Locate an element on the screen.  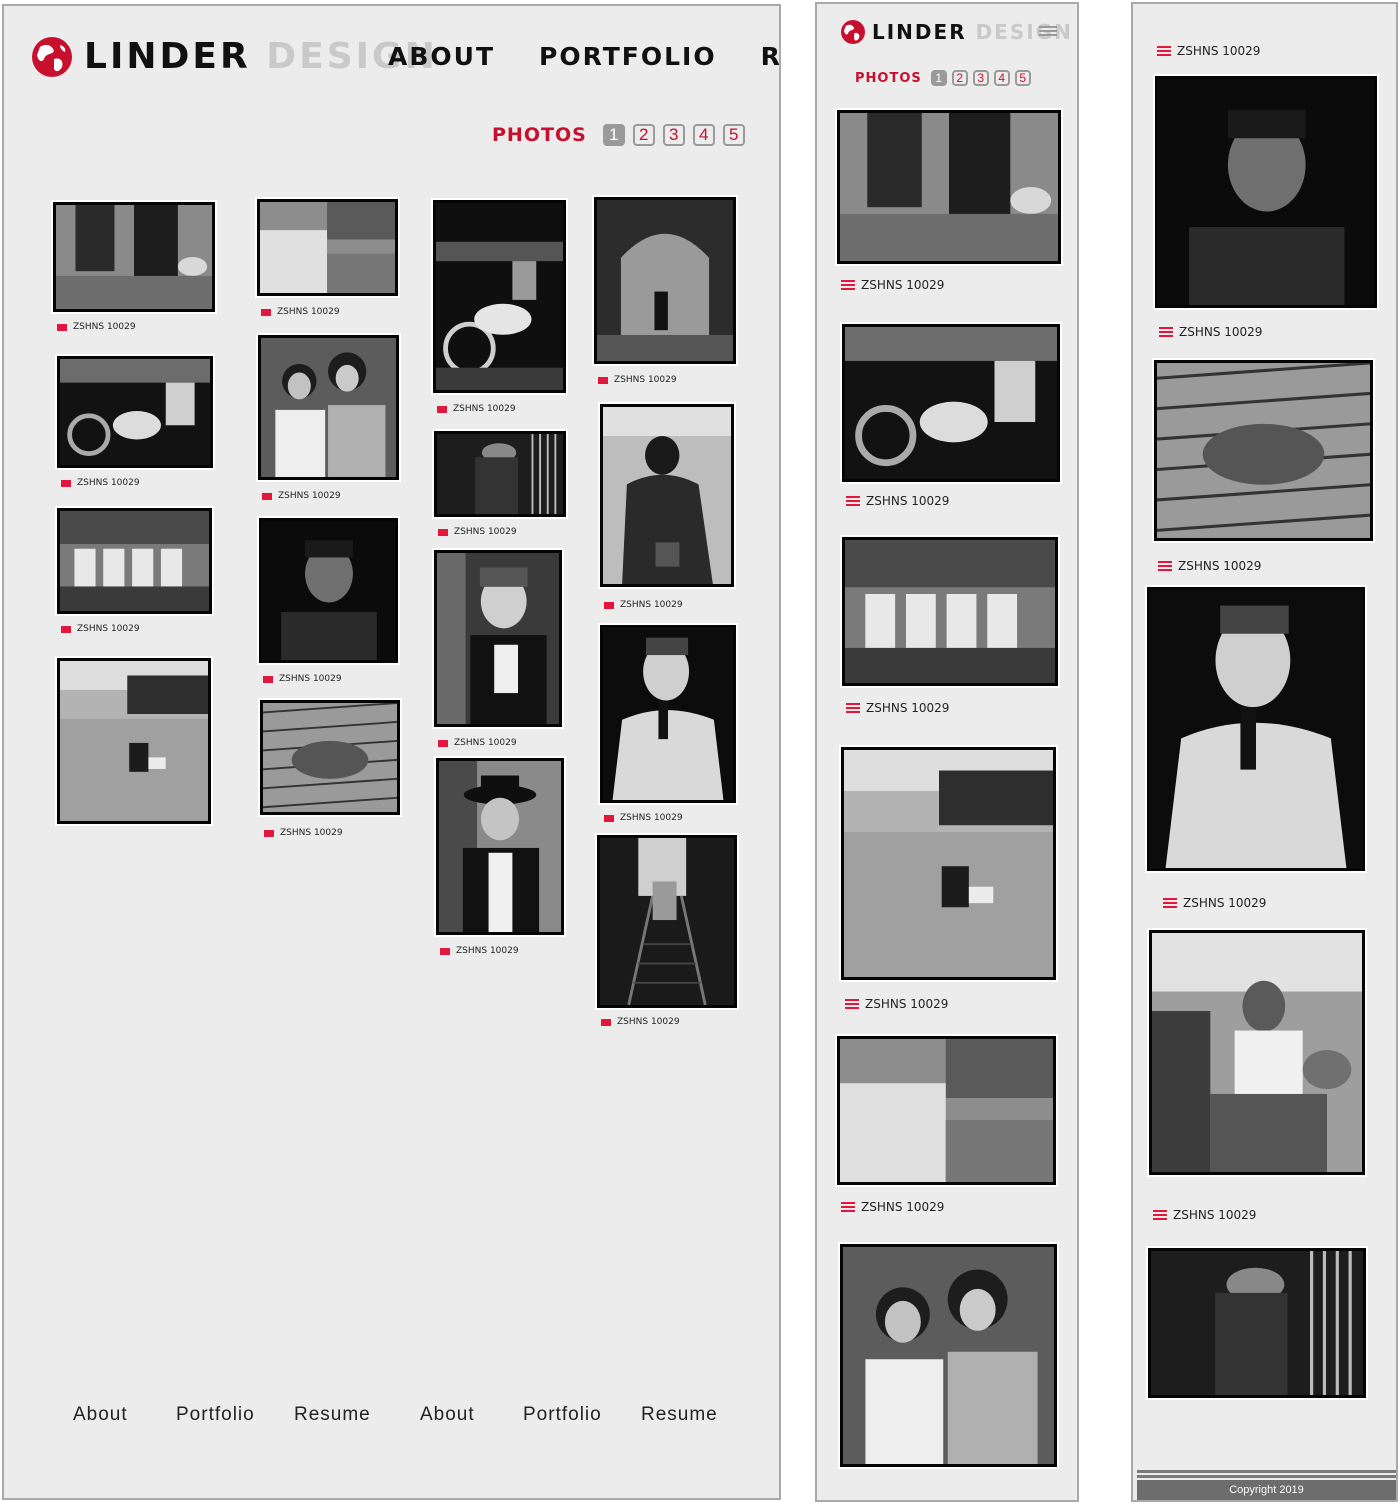
logo: LINDER DESIGN is located at coordinates (235, 56).